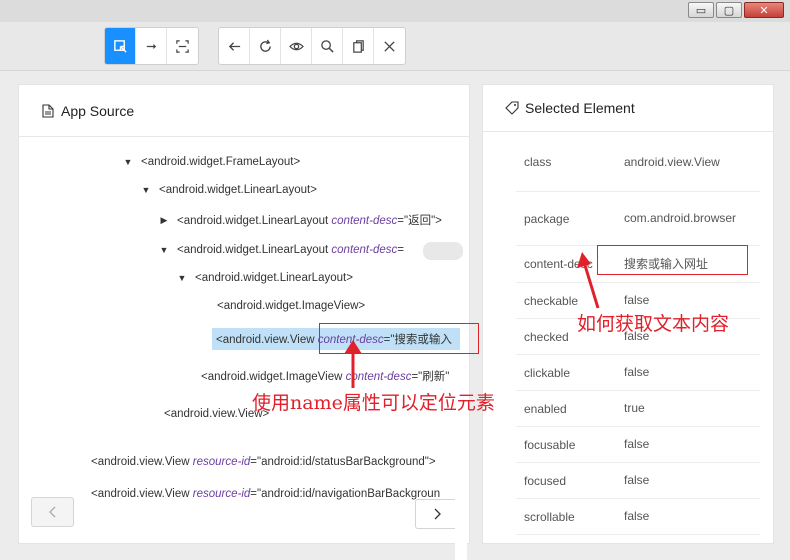  I want to click on select-mode-icon, so click(120, 46).